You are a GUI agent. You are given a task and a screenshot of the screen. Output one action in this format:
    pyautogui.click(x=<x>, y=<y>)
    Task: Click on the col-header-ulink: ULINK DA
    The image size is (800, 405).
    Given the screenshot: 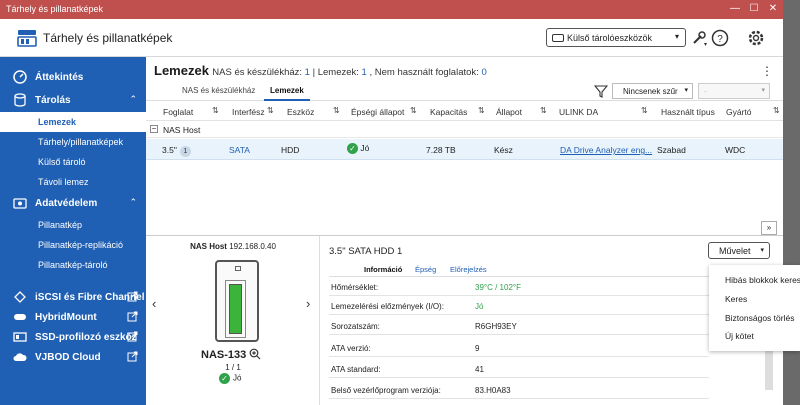 What is the action you would take?
    pyautogui.click(x=578, y=112)
    